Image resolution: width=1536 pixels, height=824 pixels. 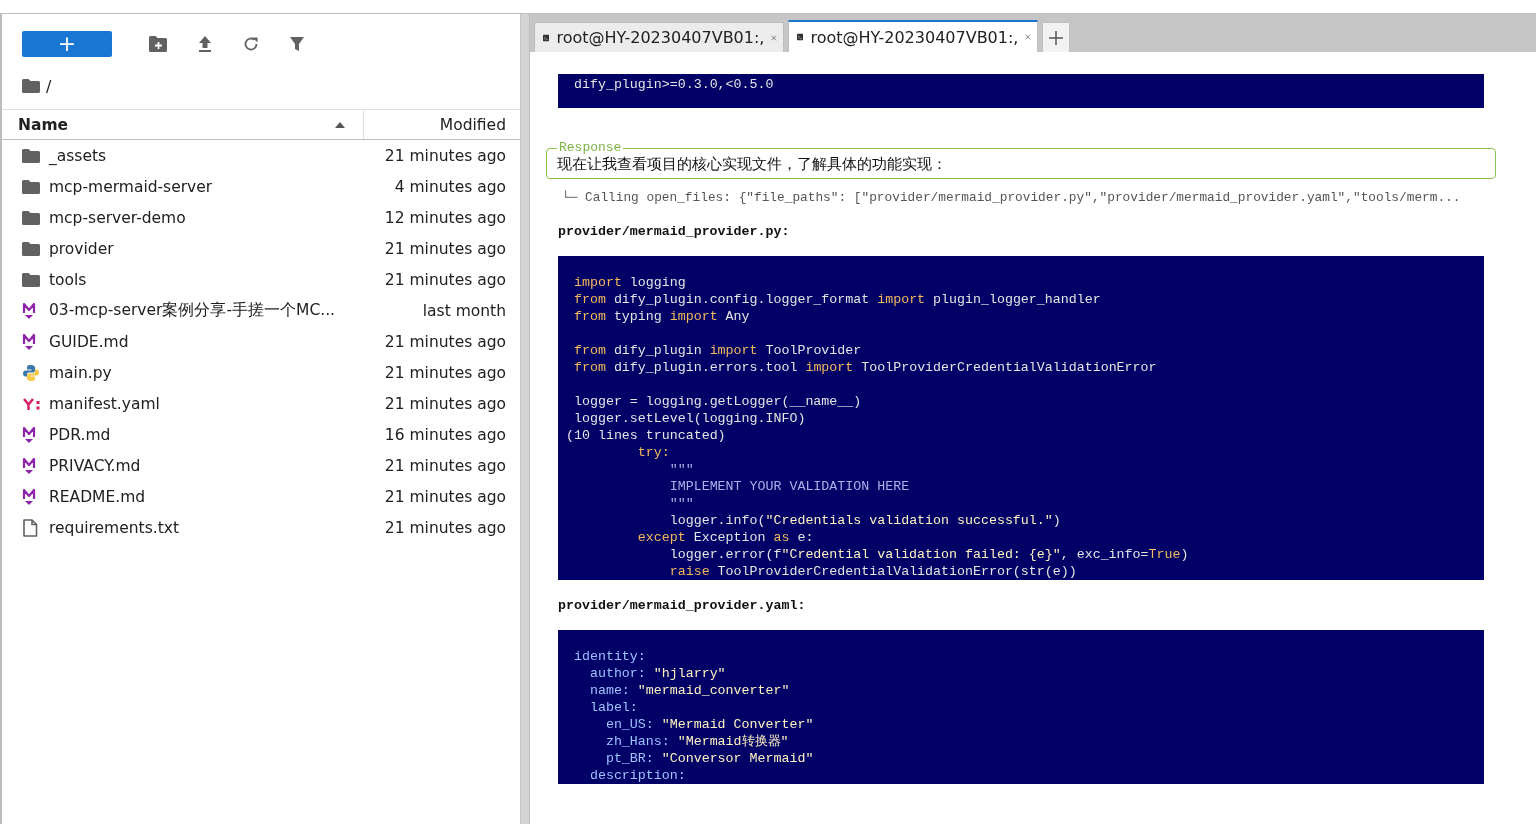 What do you see at coordinates (217, 527) in the screenshot?
I see `file-name: requirements.txt` at bounding box center [217, 527].